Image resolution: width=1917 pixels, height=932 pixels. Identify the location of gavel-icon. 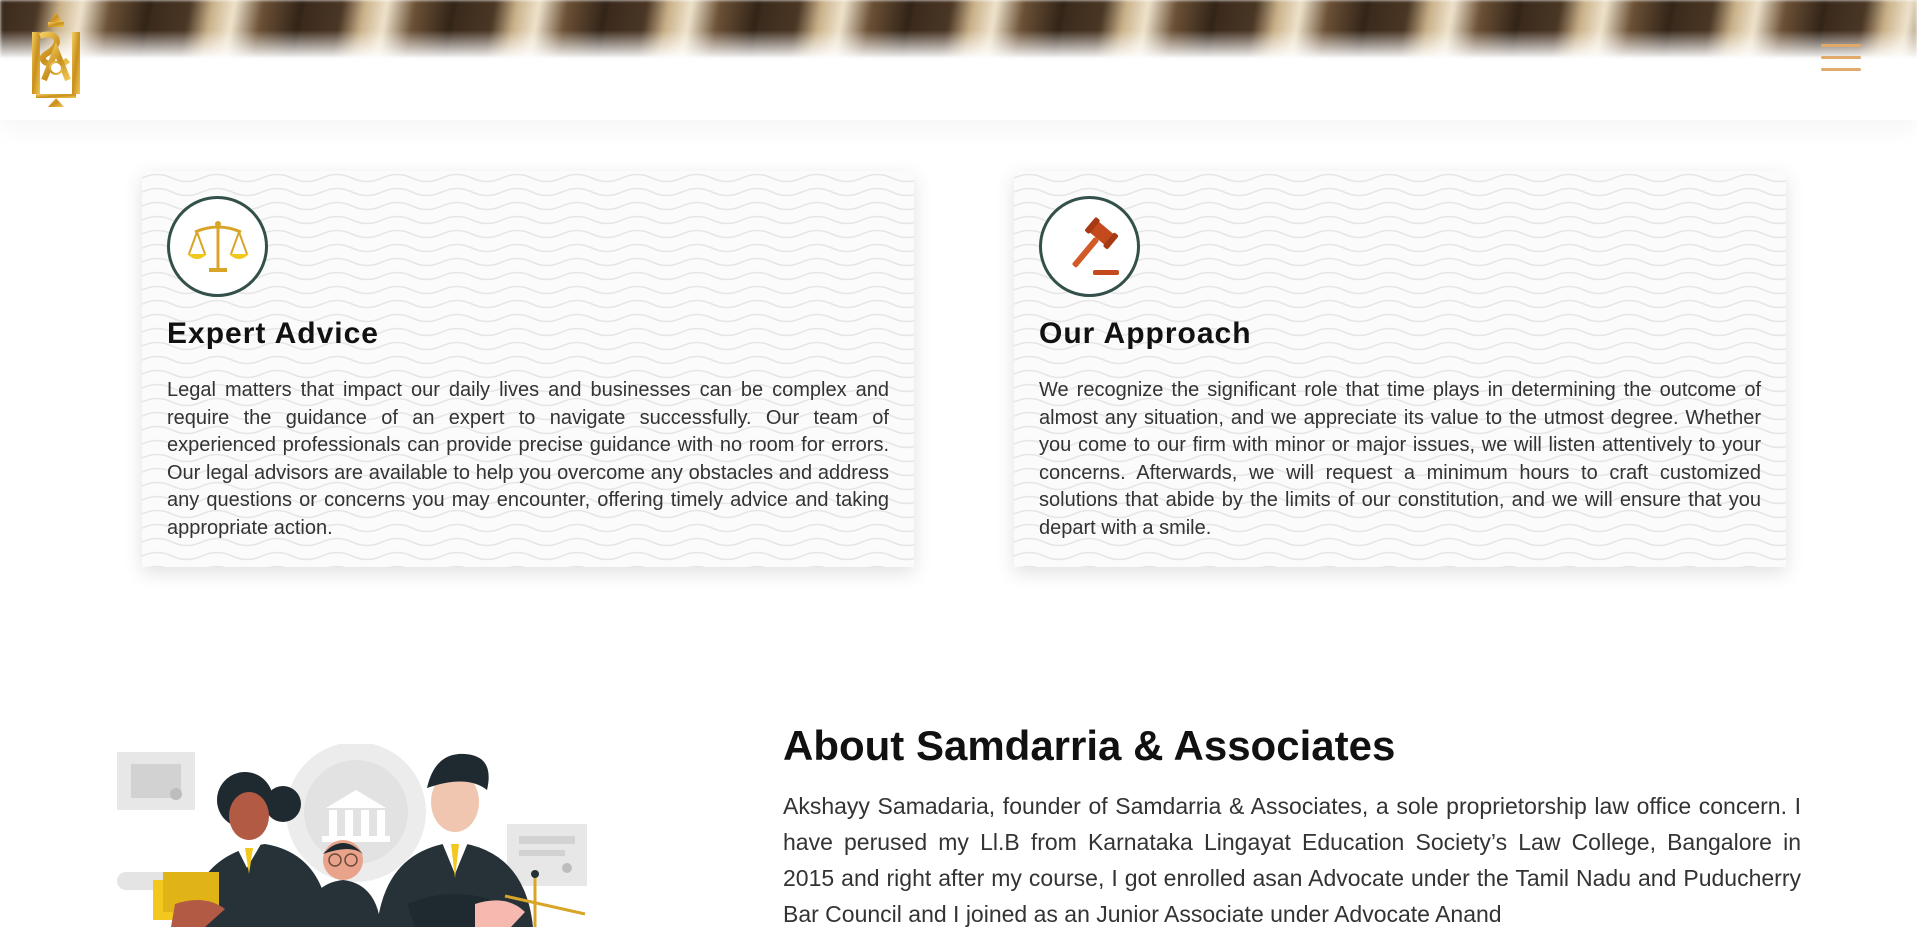
(1089, 246).